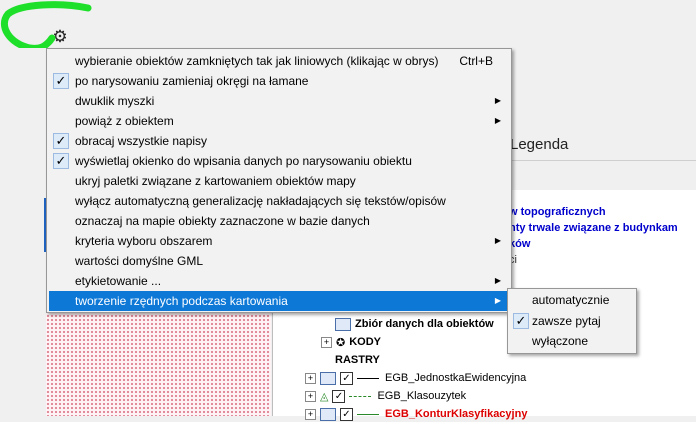  Describe the element at coordinates (348, 24) in the screenshot. I see `toolbar: ⚙` at that location.